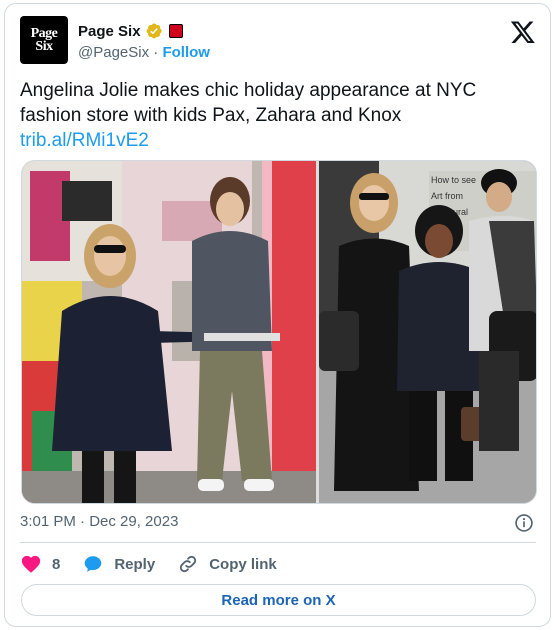  I want to click on avatar: Page Six, so click(44, 40).